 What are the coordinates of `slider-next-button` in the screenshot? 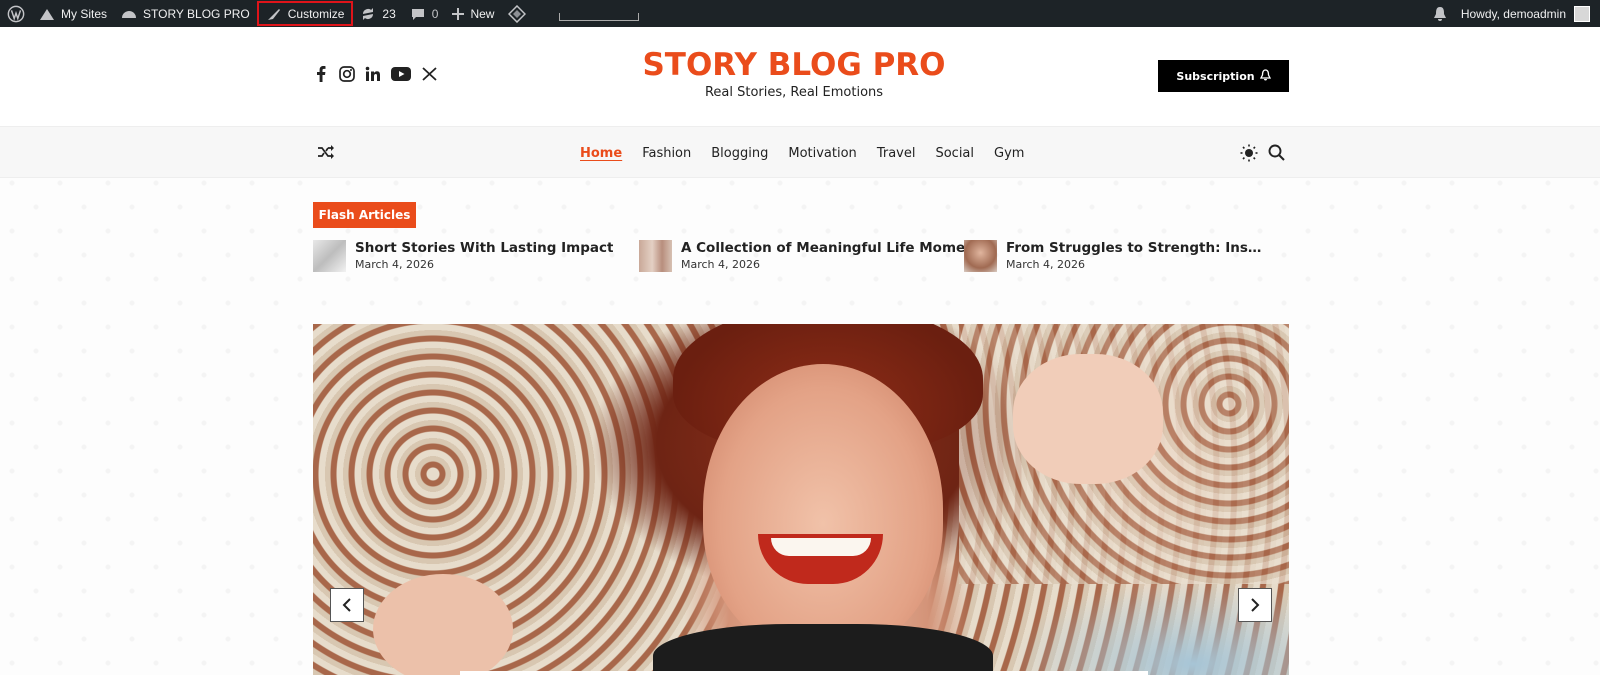 It's located at (1255, 605).